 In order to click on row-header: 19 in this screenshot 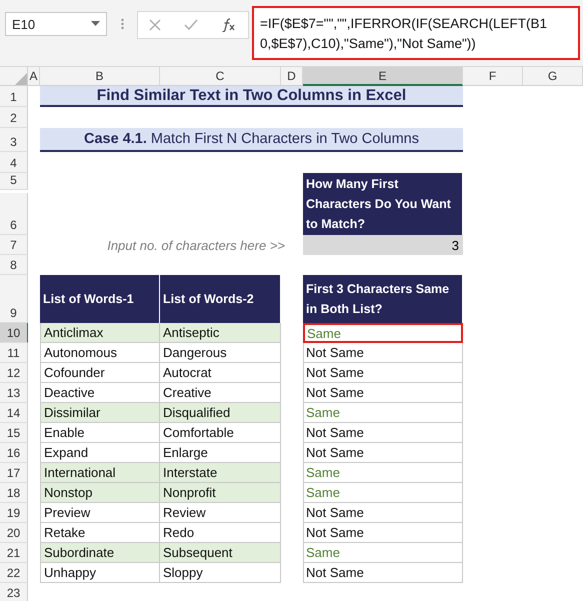, I will do `click(14, 513)`.